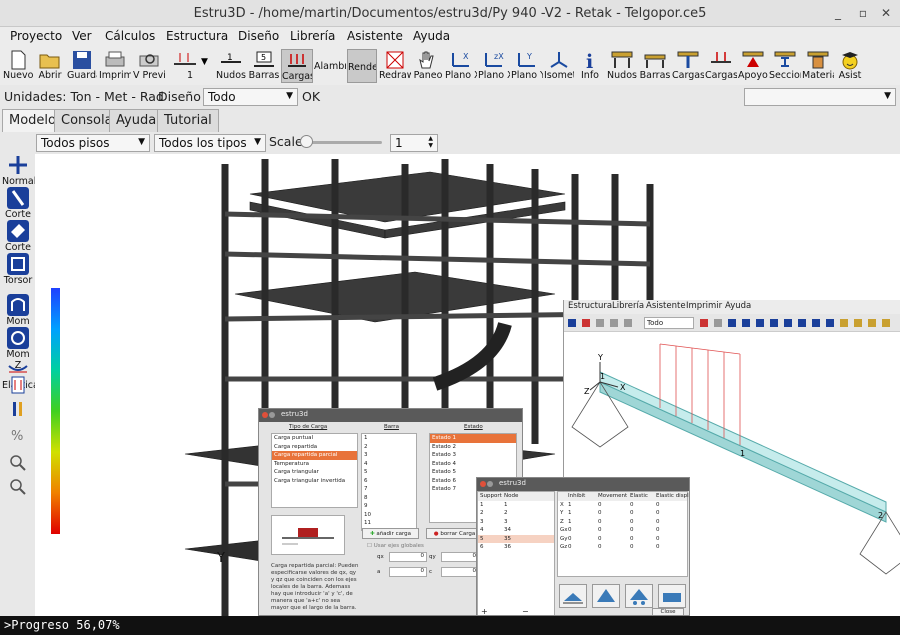  I want to click on cargas-p-table-button: Cargas P, so click(721, 66).